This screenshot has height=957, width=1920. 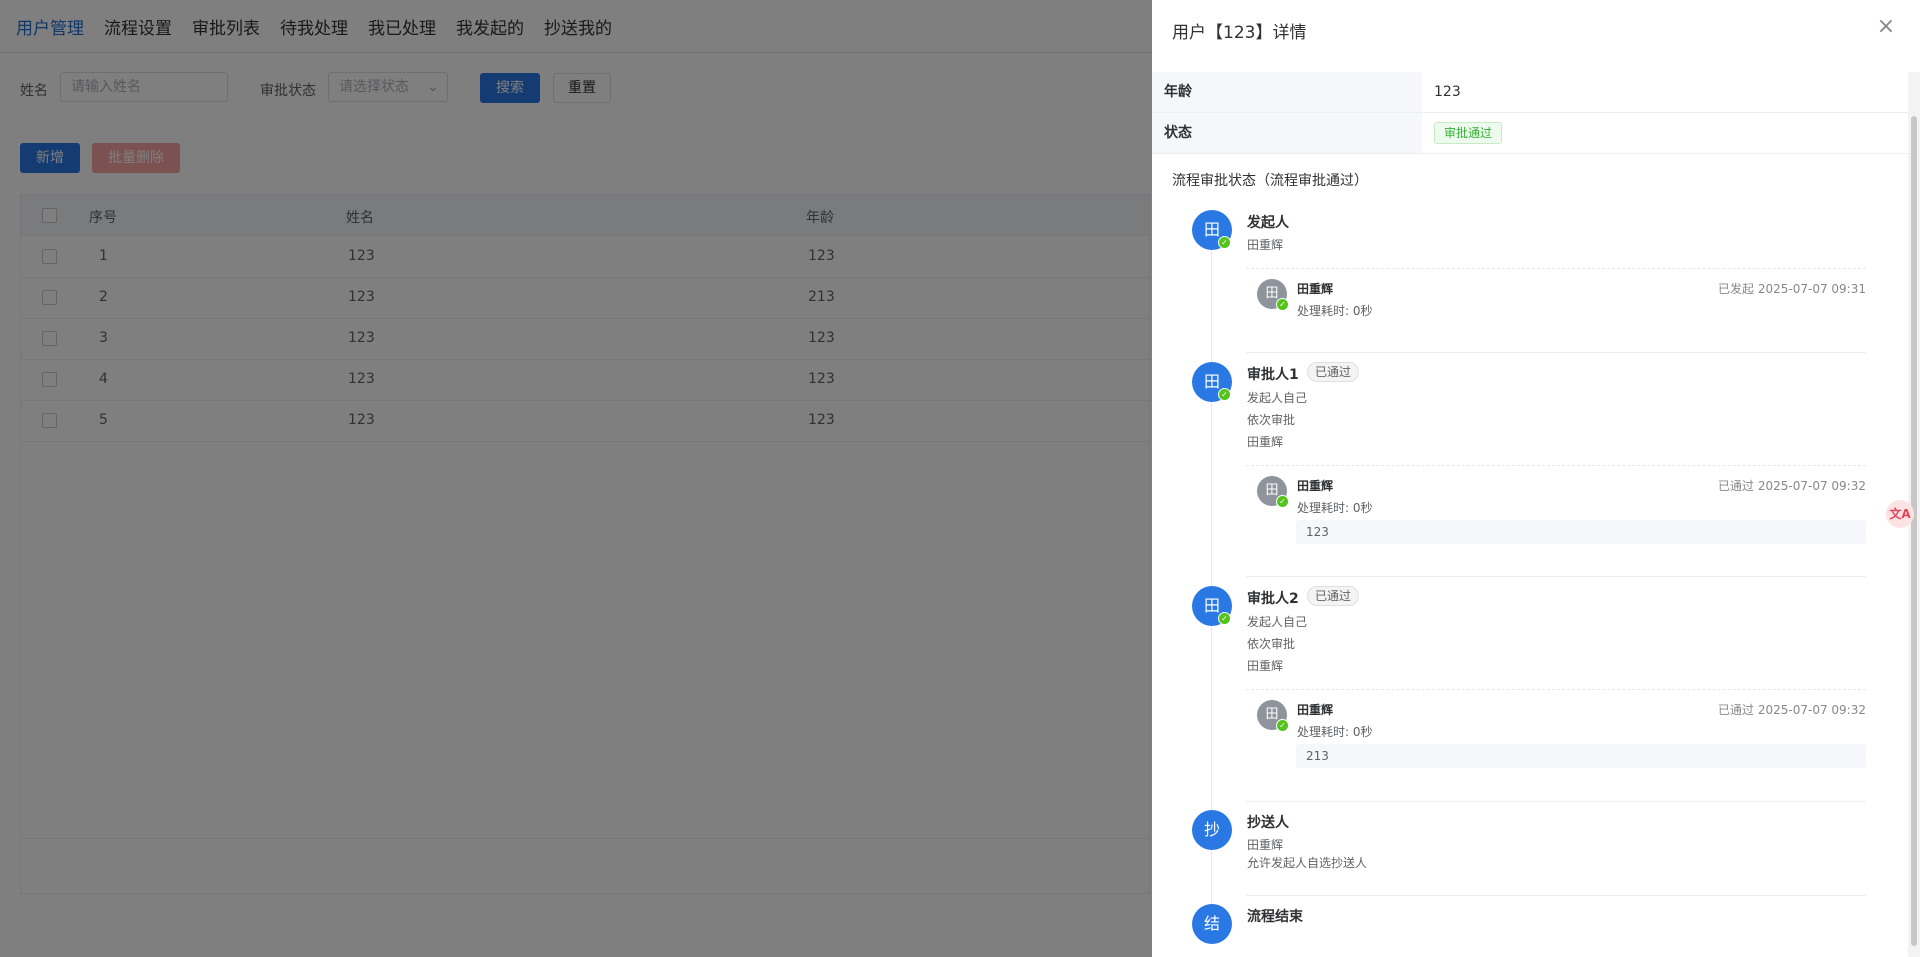 What do you see at coordinates (1268, 823) in the screenshot?
I see `node-title: 抄送人` at bounding box center [1268, 823].